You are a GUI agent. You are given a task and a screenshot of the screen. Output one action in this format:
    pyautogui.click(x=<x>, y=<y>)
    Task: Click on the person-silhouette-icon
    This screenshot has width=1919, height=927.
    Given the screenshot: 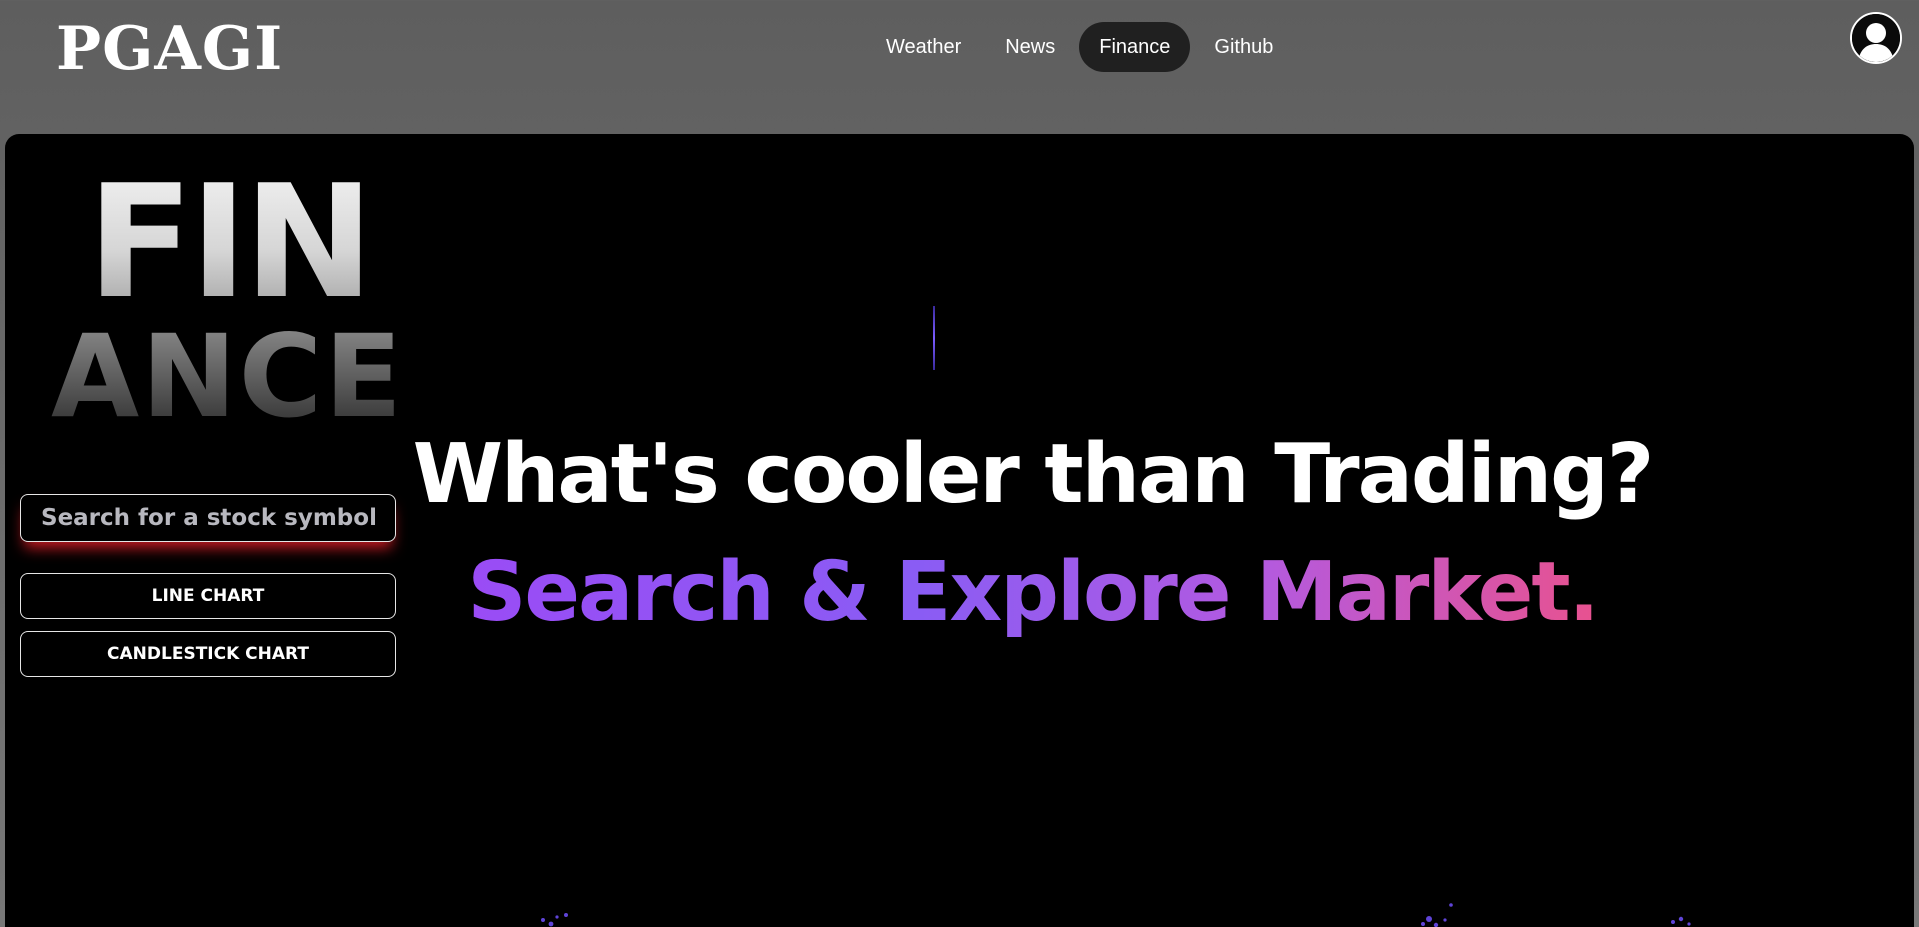 What is the action you would take?
    pyautogui.click(x=1876, y=38)
    